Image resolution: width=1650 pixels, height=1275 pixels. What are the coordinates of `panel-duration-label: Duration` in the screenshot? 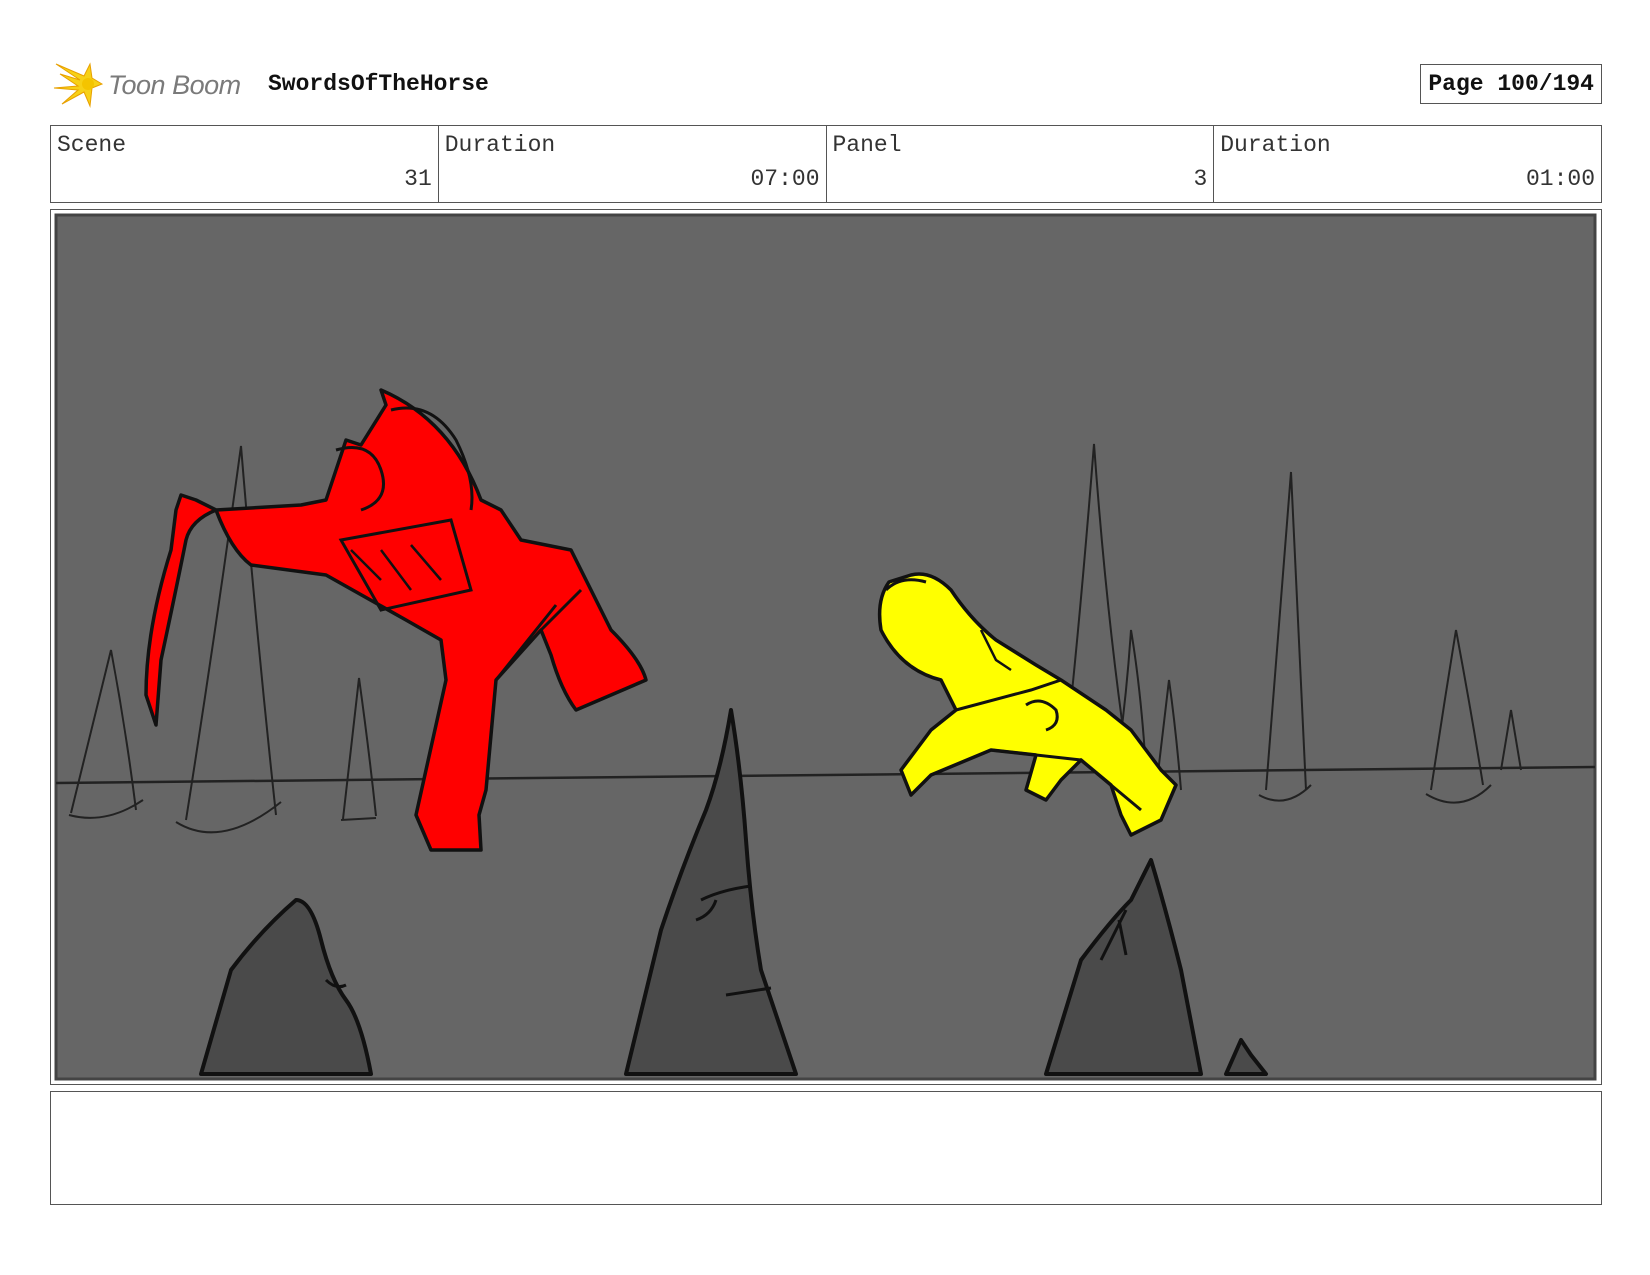 It's located at (1275, 145).